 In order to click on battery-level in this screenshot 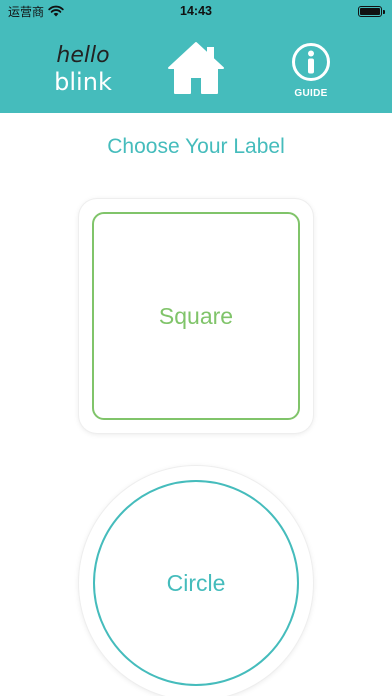, I will do `click(370, 11)`.